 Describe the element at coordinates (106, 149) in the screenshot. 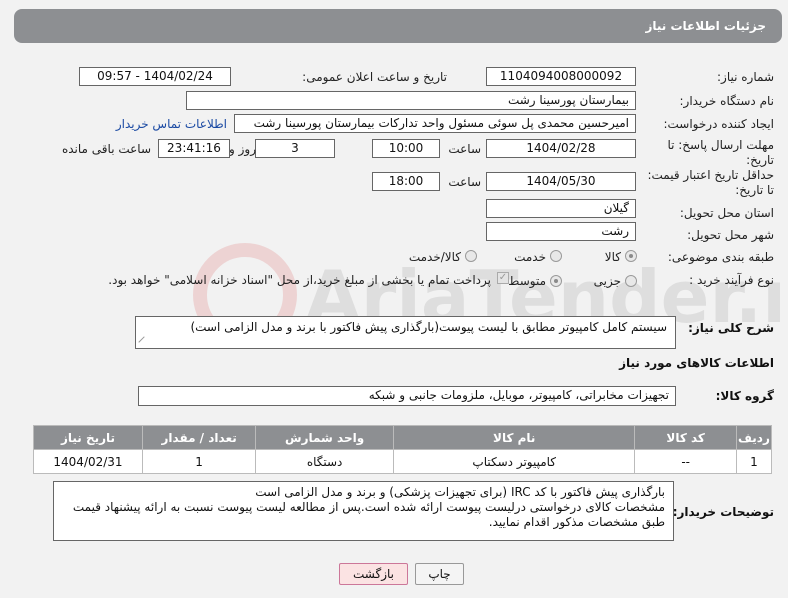

I see `hours-remaining-label: ساعت باقی مانده` at that location.